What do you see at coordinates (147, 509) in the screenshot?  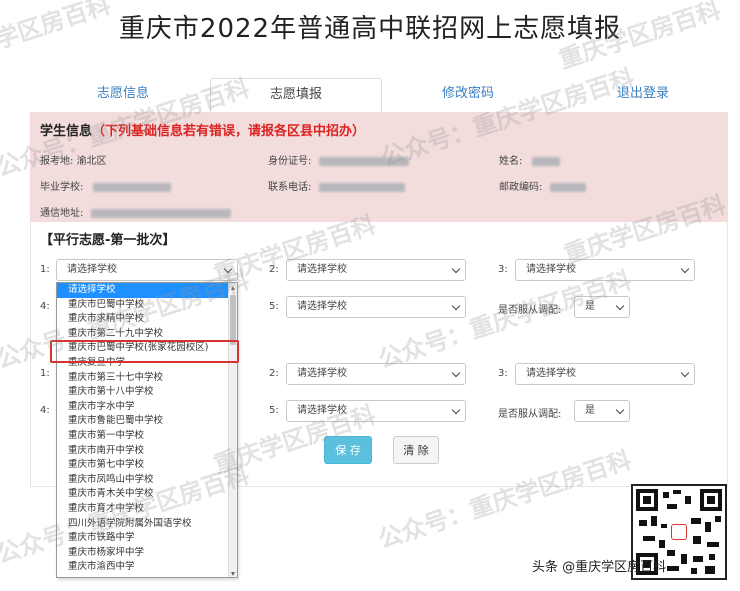 I see `dropdown-option: 重庆市育才中学校` at bounding box center [147, 509].